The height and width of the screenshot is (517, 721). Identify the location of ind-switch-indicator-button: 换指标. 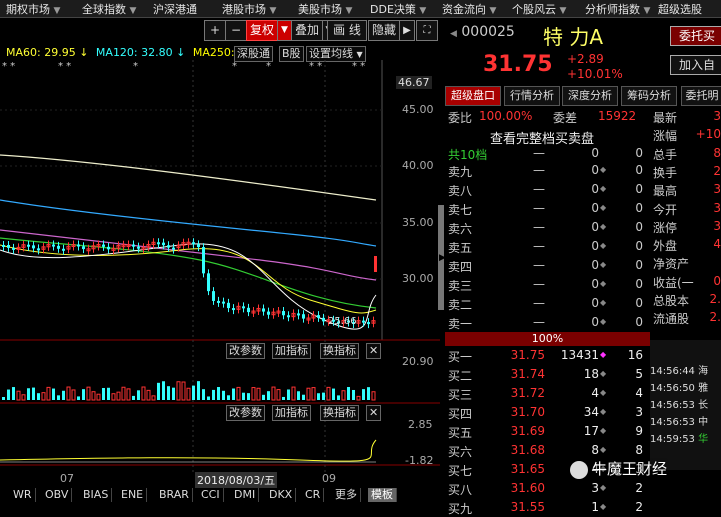
(339, 413).